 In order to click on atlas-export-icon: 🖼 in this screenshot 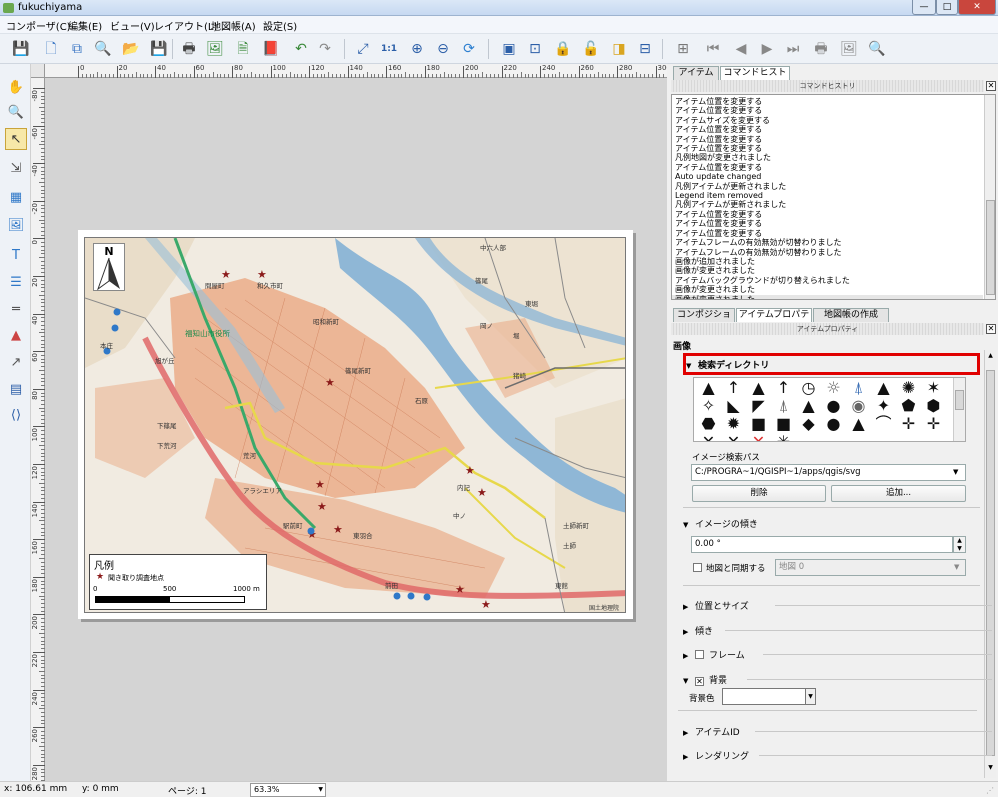, I will do `click(849, 49)`.